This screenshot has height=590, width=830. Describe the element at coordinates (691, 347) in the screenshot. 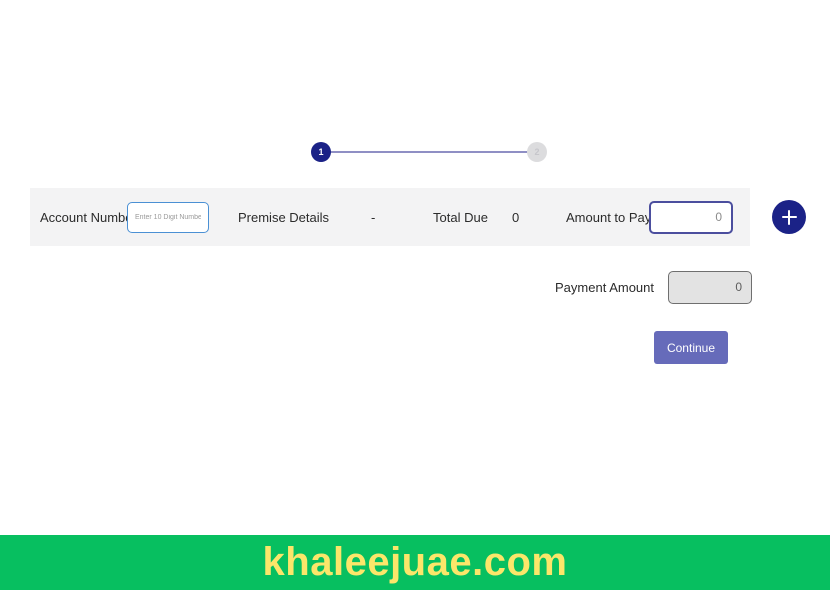

I see `continue-button: Continue` at that location.